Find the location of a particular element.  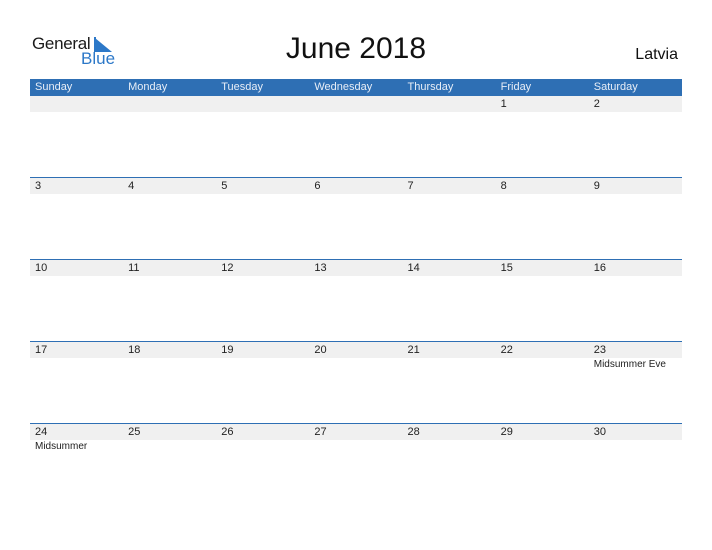

week-row: 17 18 19 20 21 22 23 Midsummer Eve is located at coordinates (356, 382).